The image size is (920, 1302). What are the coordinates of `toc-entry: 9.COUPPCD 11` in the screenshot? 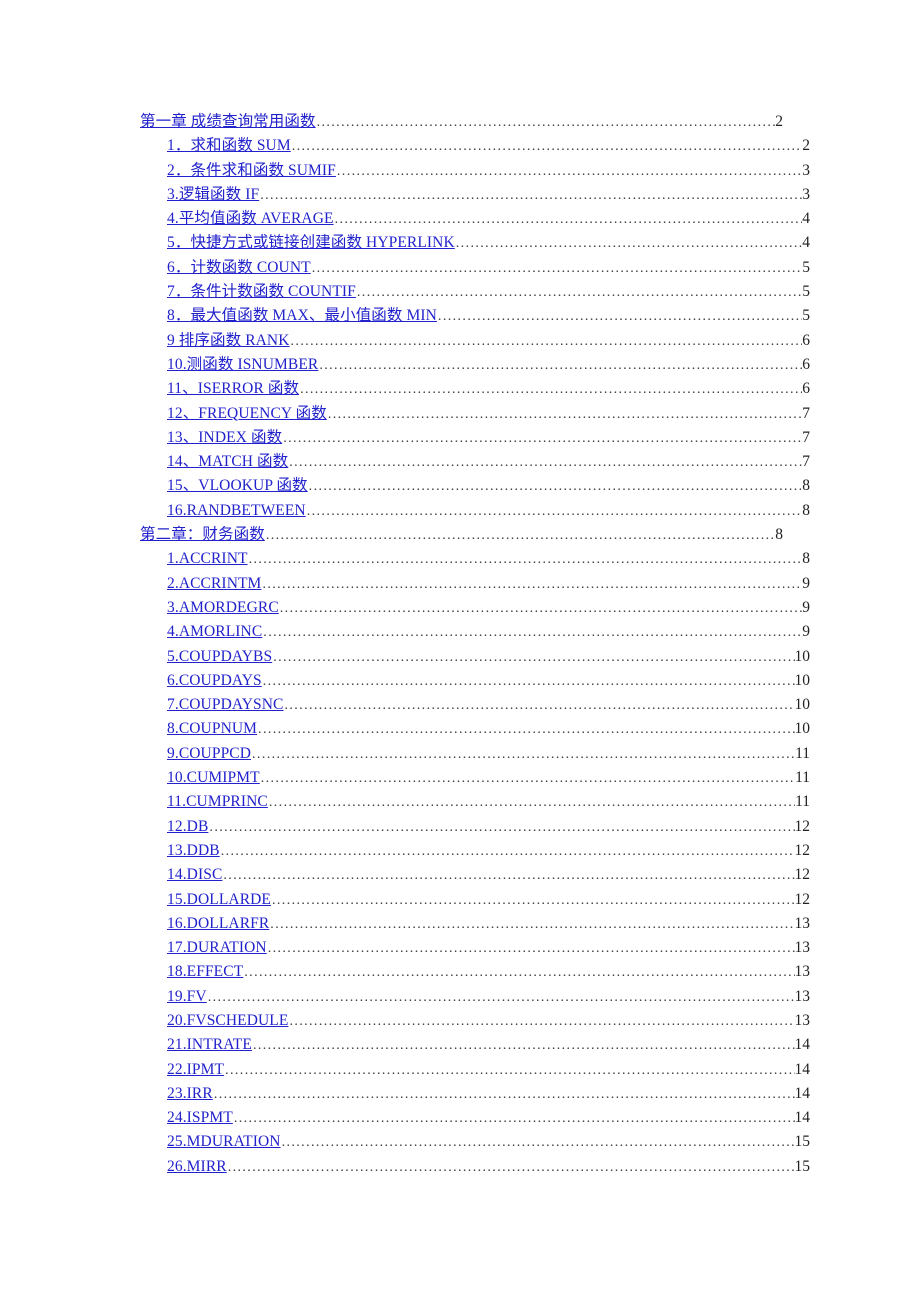 It's located at (475, 754).